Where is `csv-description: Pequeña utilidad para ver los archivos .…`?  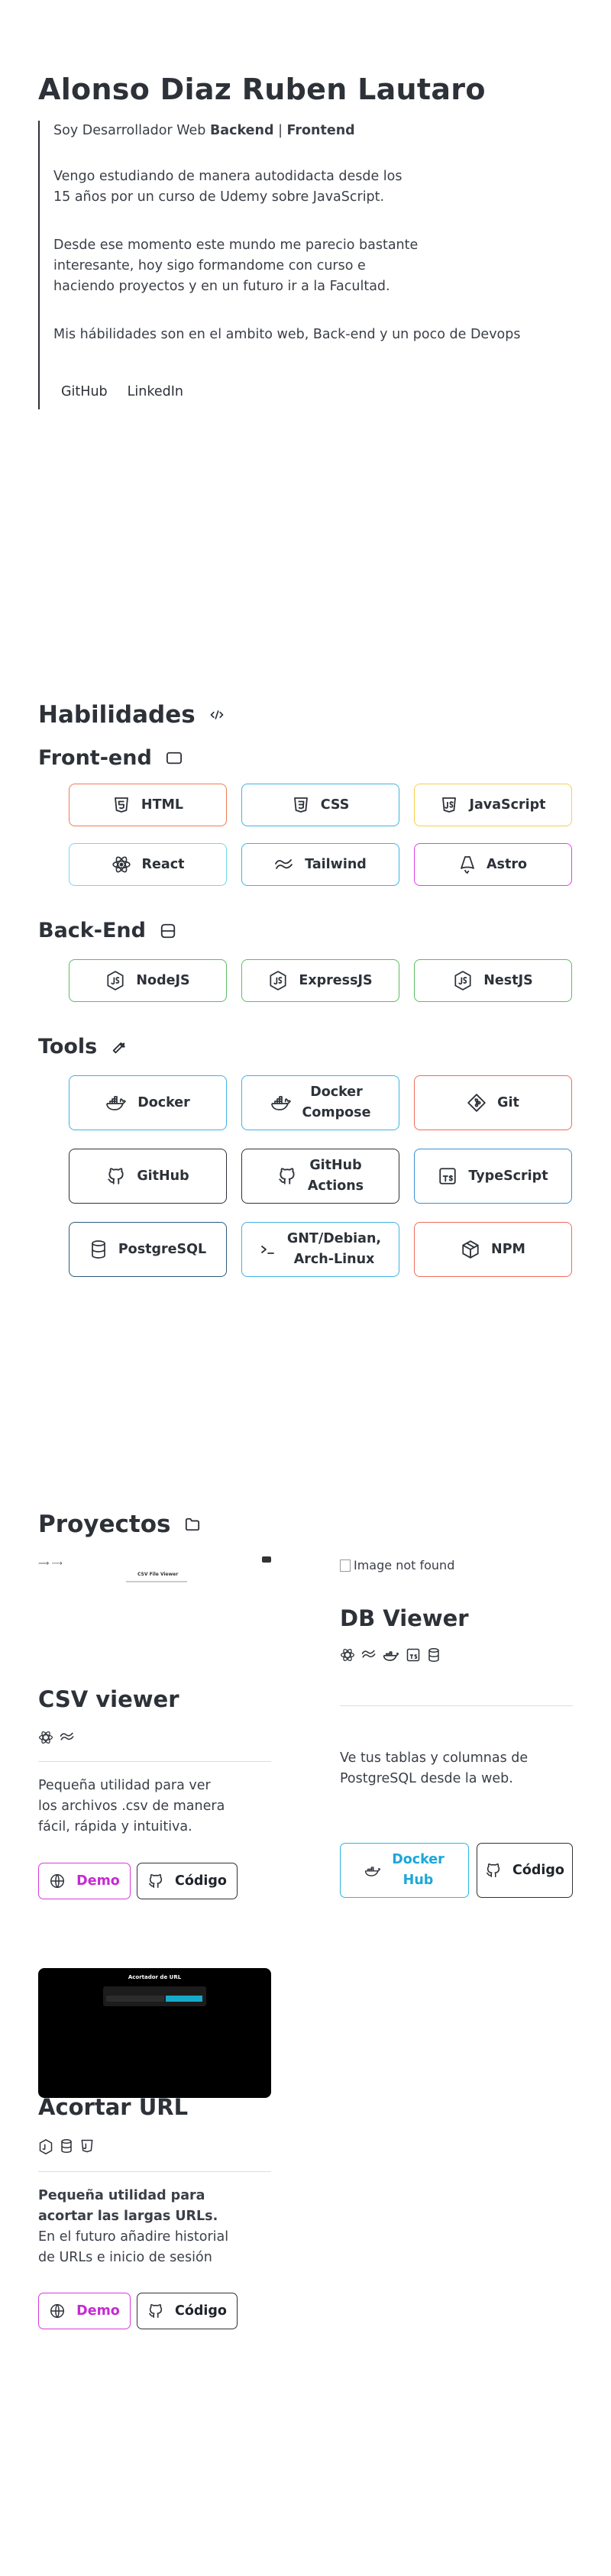 csv-description: Pequeña utilidad para ver los archivos .… is located at coordinates (131, 1806).